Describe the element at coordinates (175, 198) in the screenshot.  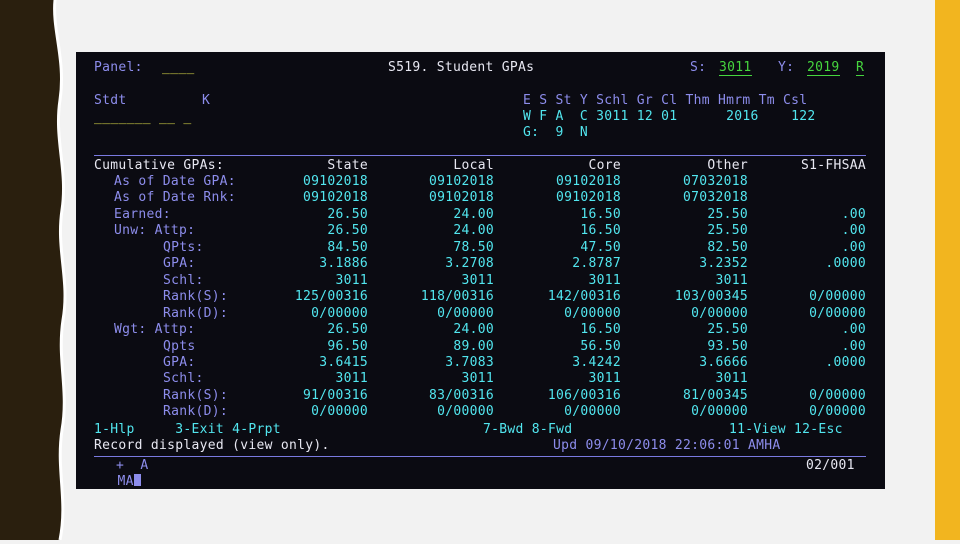
I see `row-label: As of Date Rnk:` at that location.